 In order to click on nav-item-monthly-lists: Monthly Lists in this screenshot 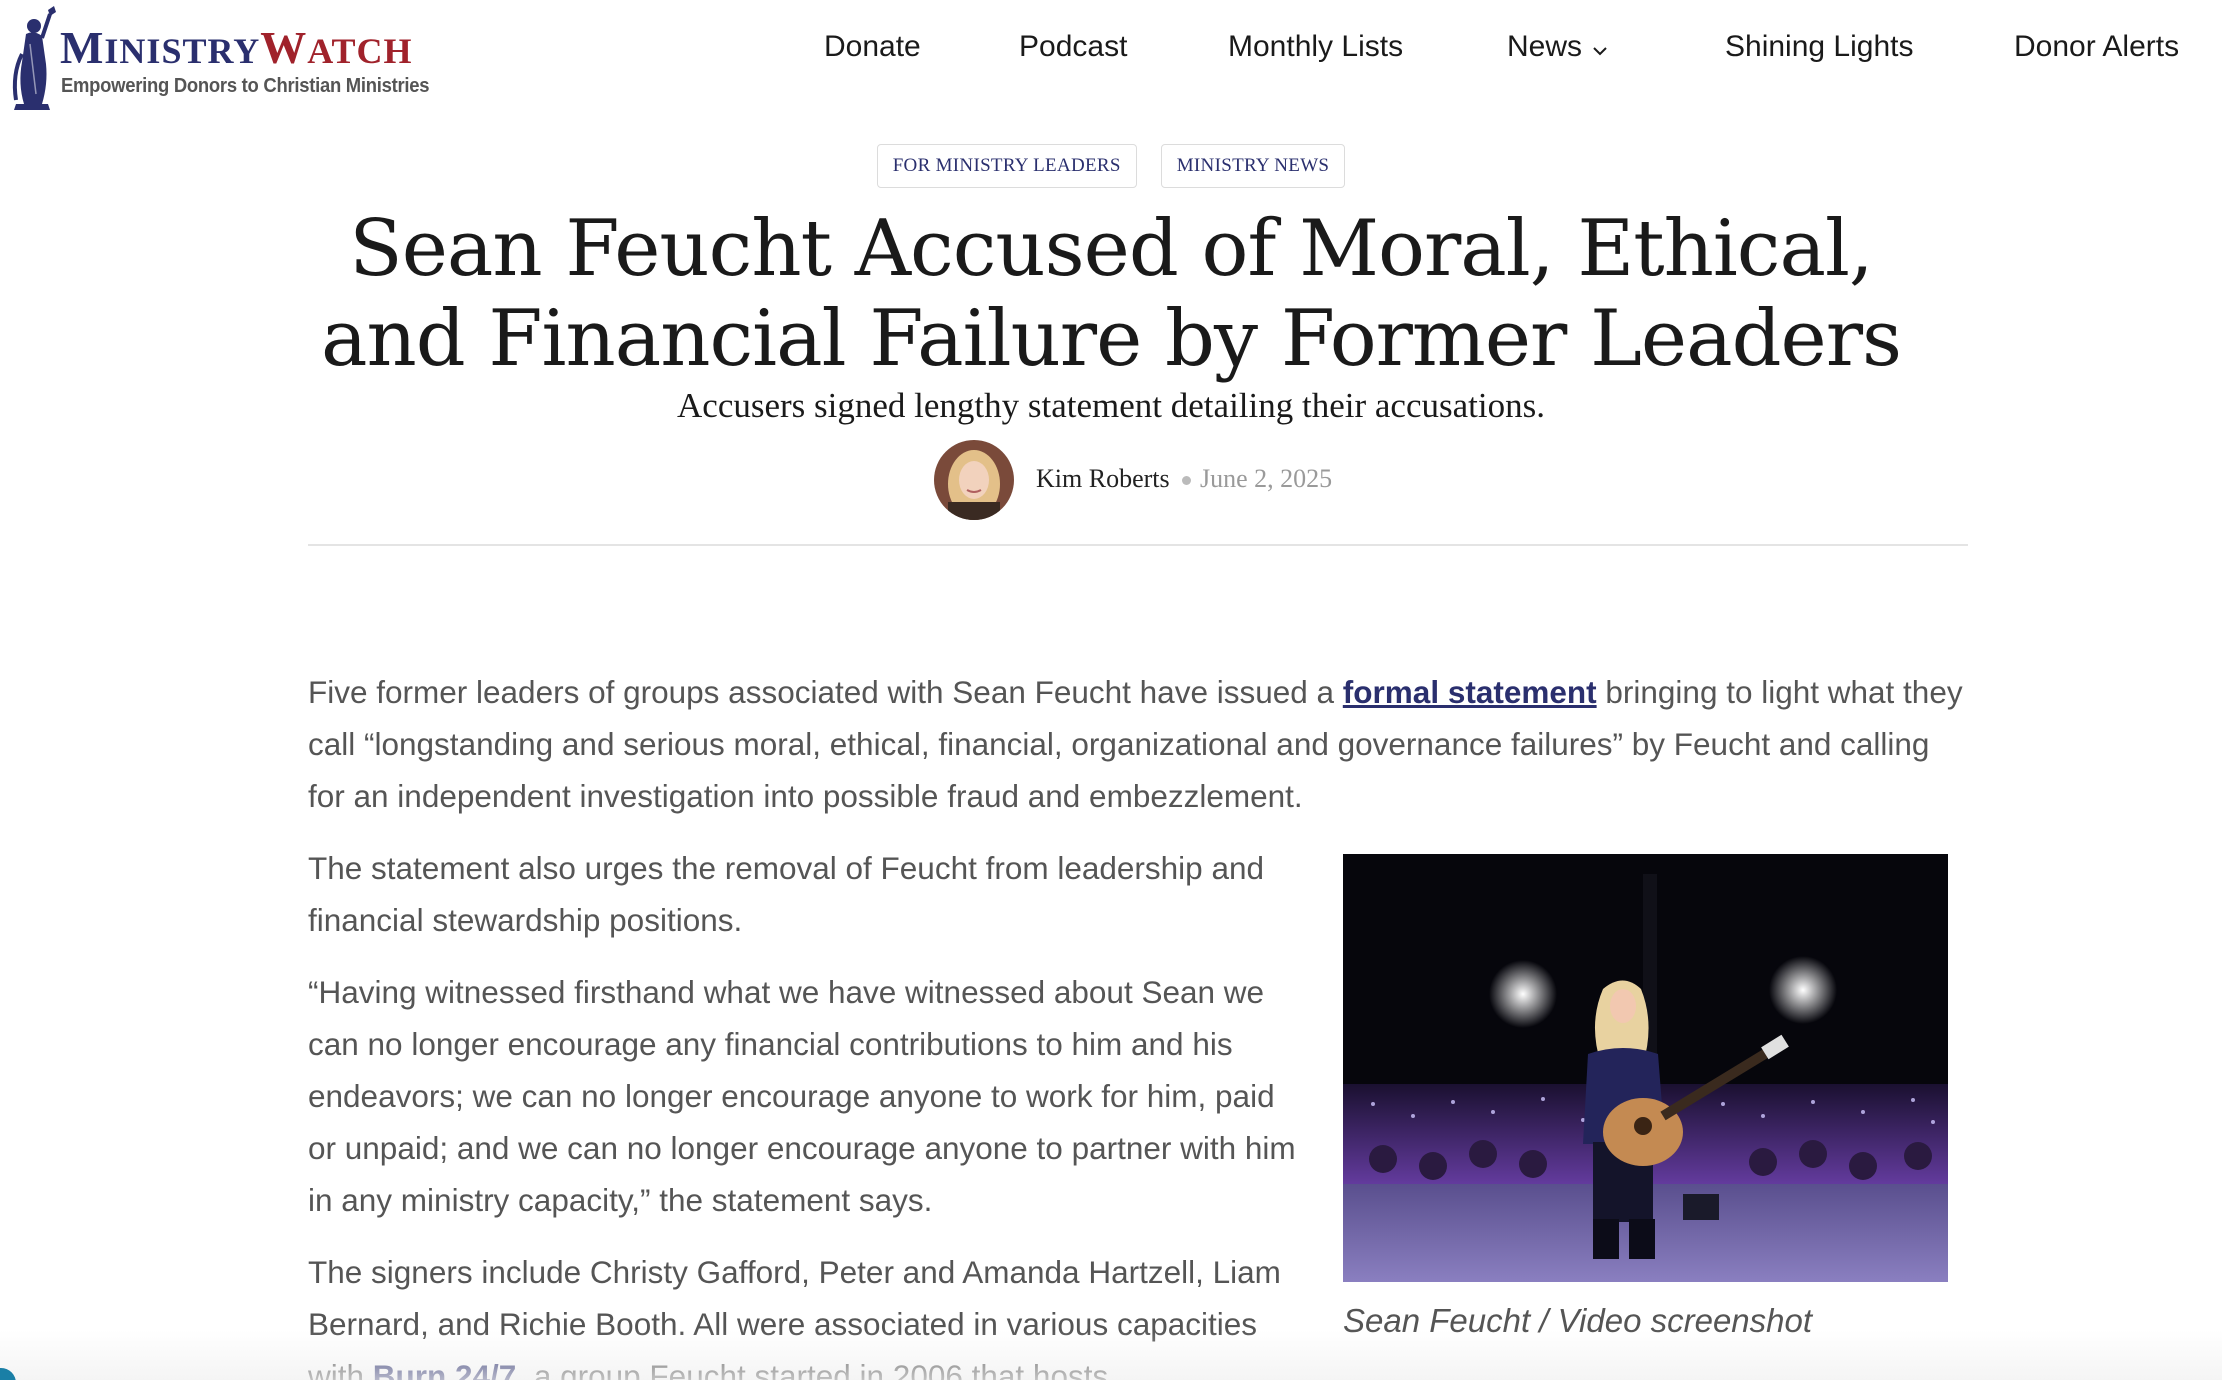, I will do `click(1315, 47)`.